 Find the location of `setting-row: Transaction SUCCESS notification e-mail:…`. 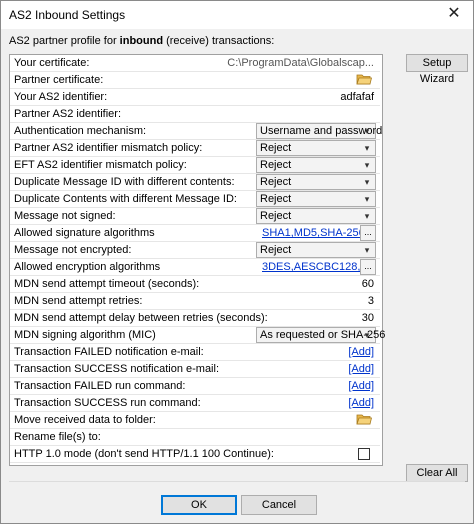

setting-row: Transaction SUCCESS notification e-mail:… is located at coordinates (195, 369).